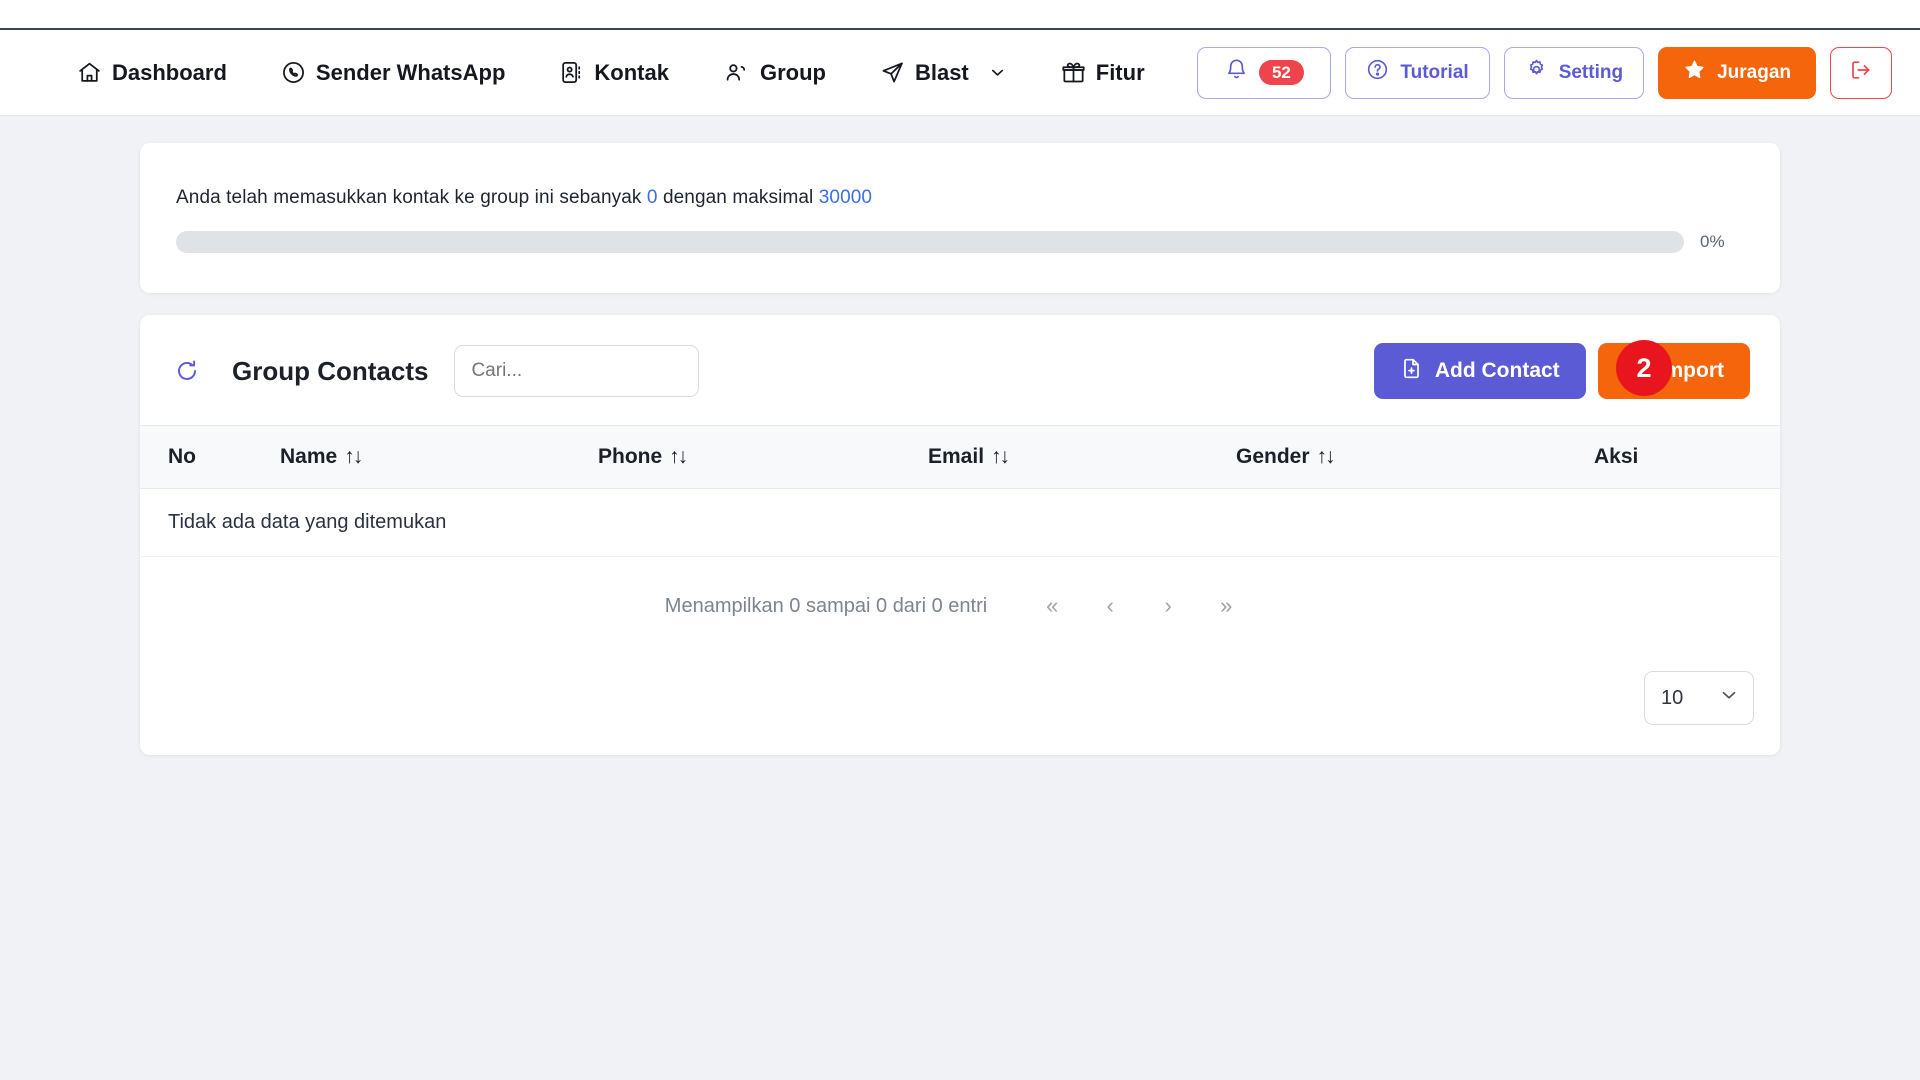  What do you see at coordinates (956, 456) in the screenshot?
I see `column-label-email: Email` at bounding box center [956, 456].